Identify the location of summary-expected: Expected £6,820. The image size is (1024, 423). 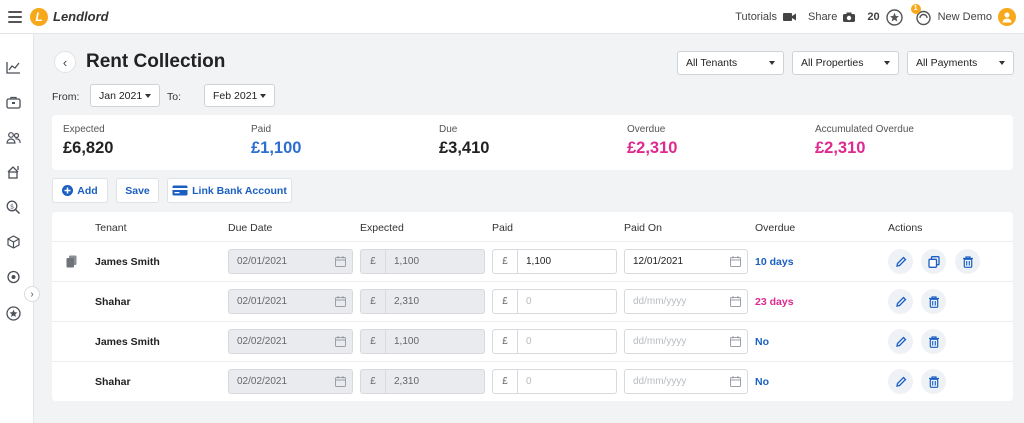
(88, 141).